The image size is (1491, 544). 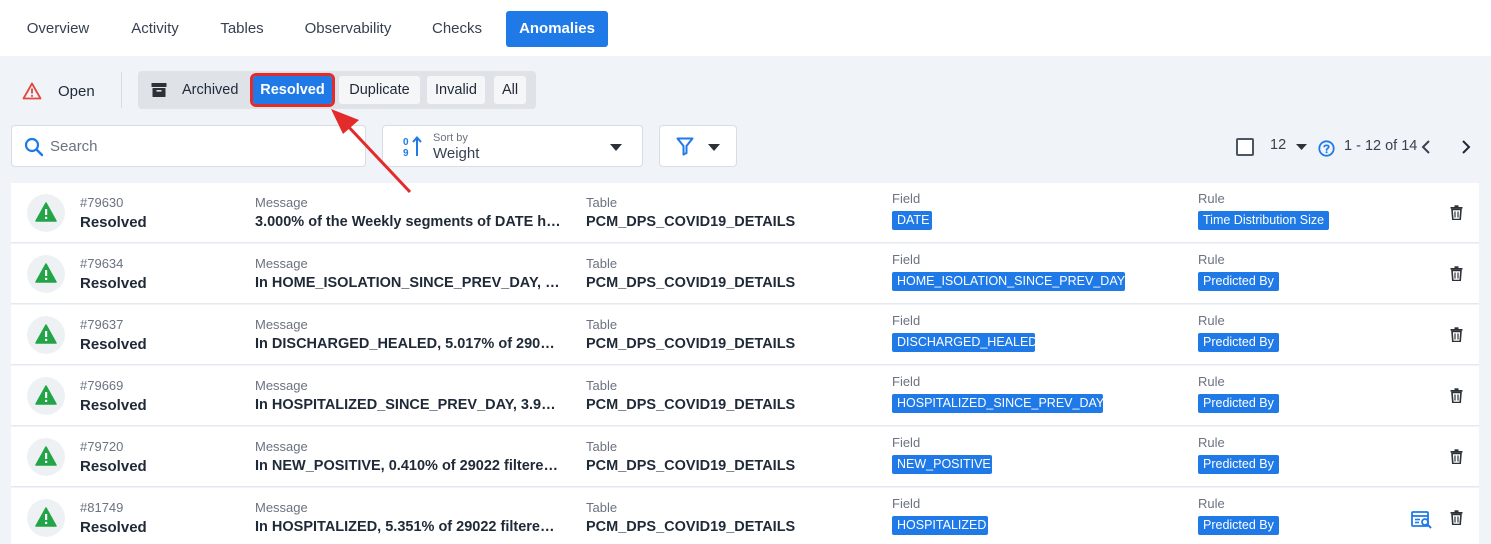 What do you see at coordinates (102, 324) in the screenshot?
I see `anomaly-id: #79637` at bounding box center [102, 324].